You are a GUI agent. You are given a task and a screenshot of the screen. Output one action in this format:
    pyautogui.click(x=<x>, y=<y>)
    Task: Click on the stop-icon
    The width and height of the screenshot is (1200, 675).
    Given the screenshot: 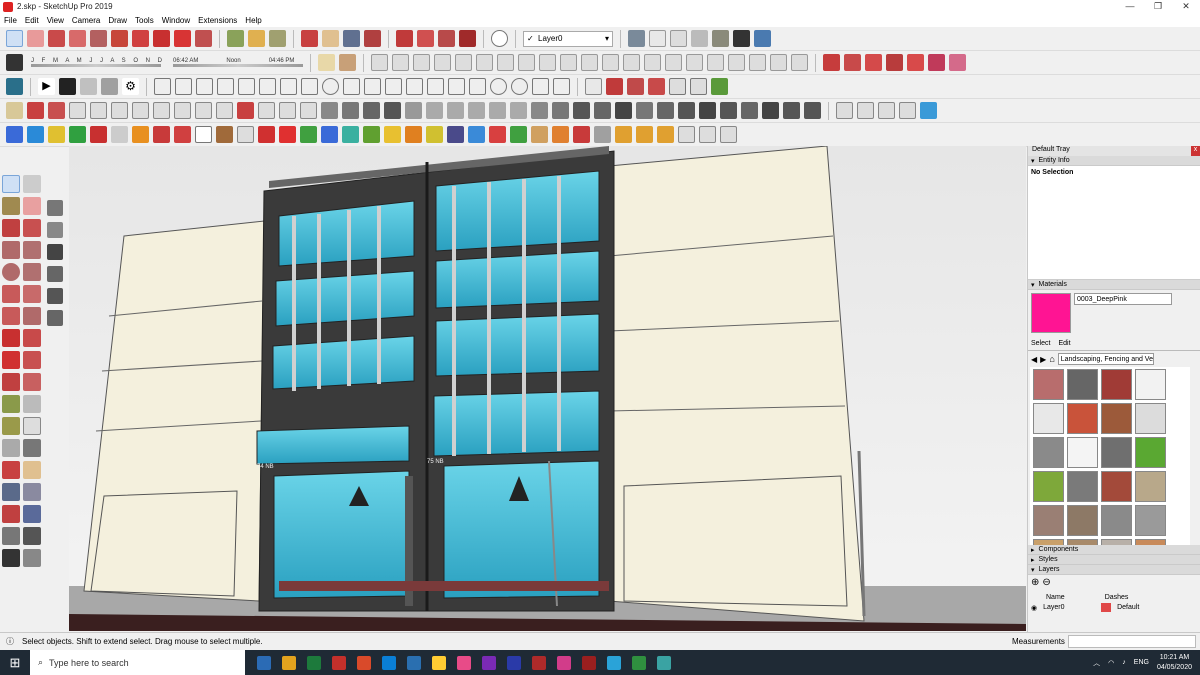 What is the action you would take?
    pyautogui.click(x=67, y=86)
    